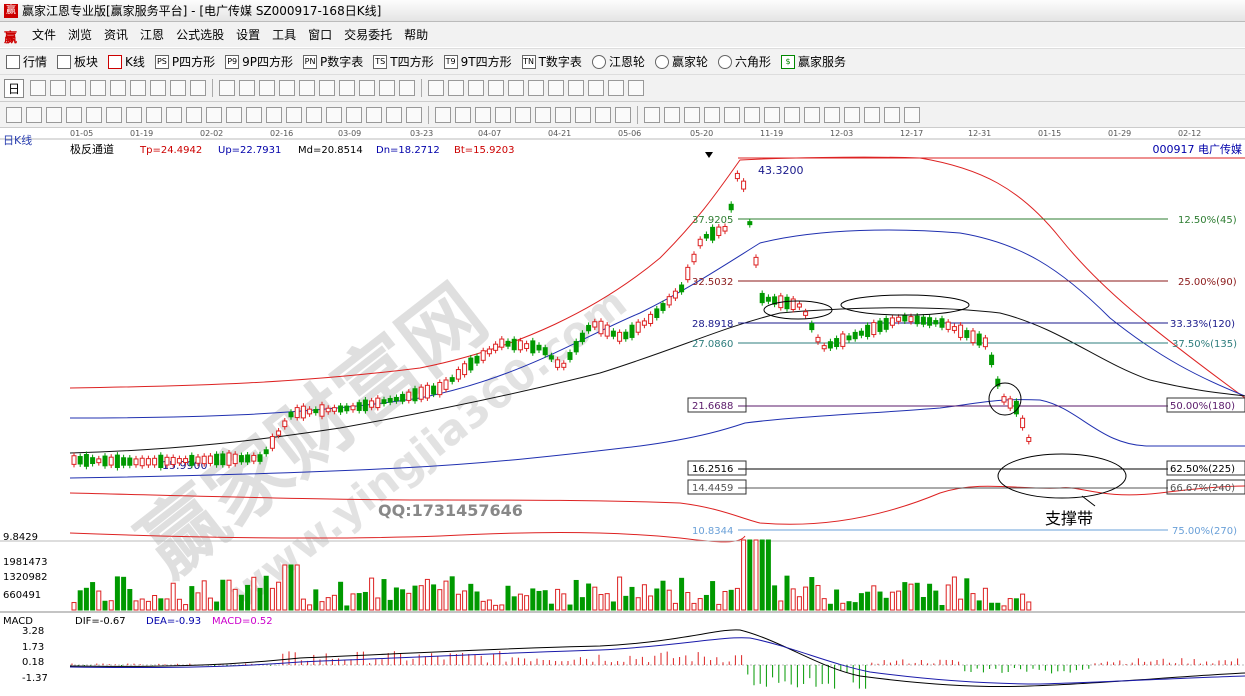 The image size is (1245, 696). What do you see at coordinates (152, 34) in the screenshot?
I see `menu-gann: 江恩` at bounding box center [152, 34].